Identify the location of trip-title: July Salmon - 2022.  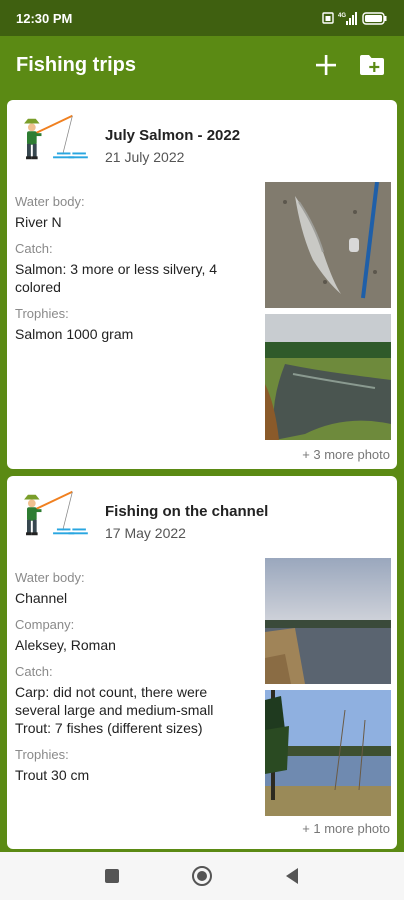
(173, 135).